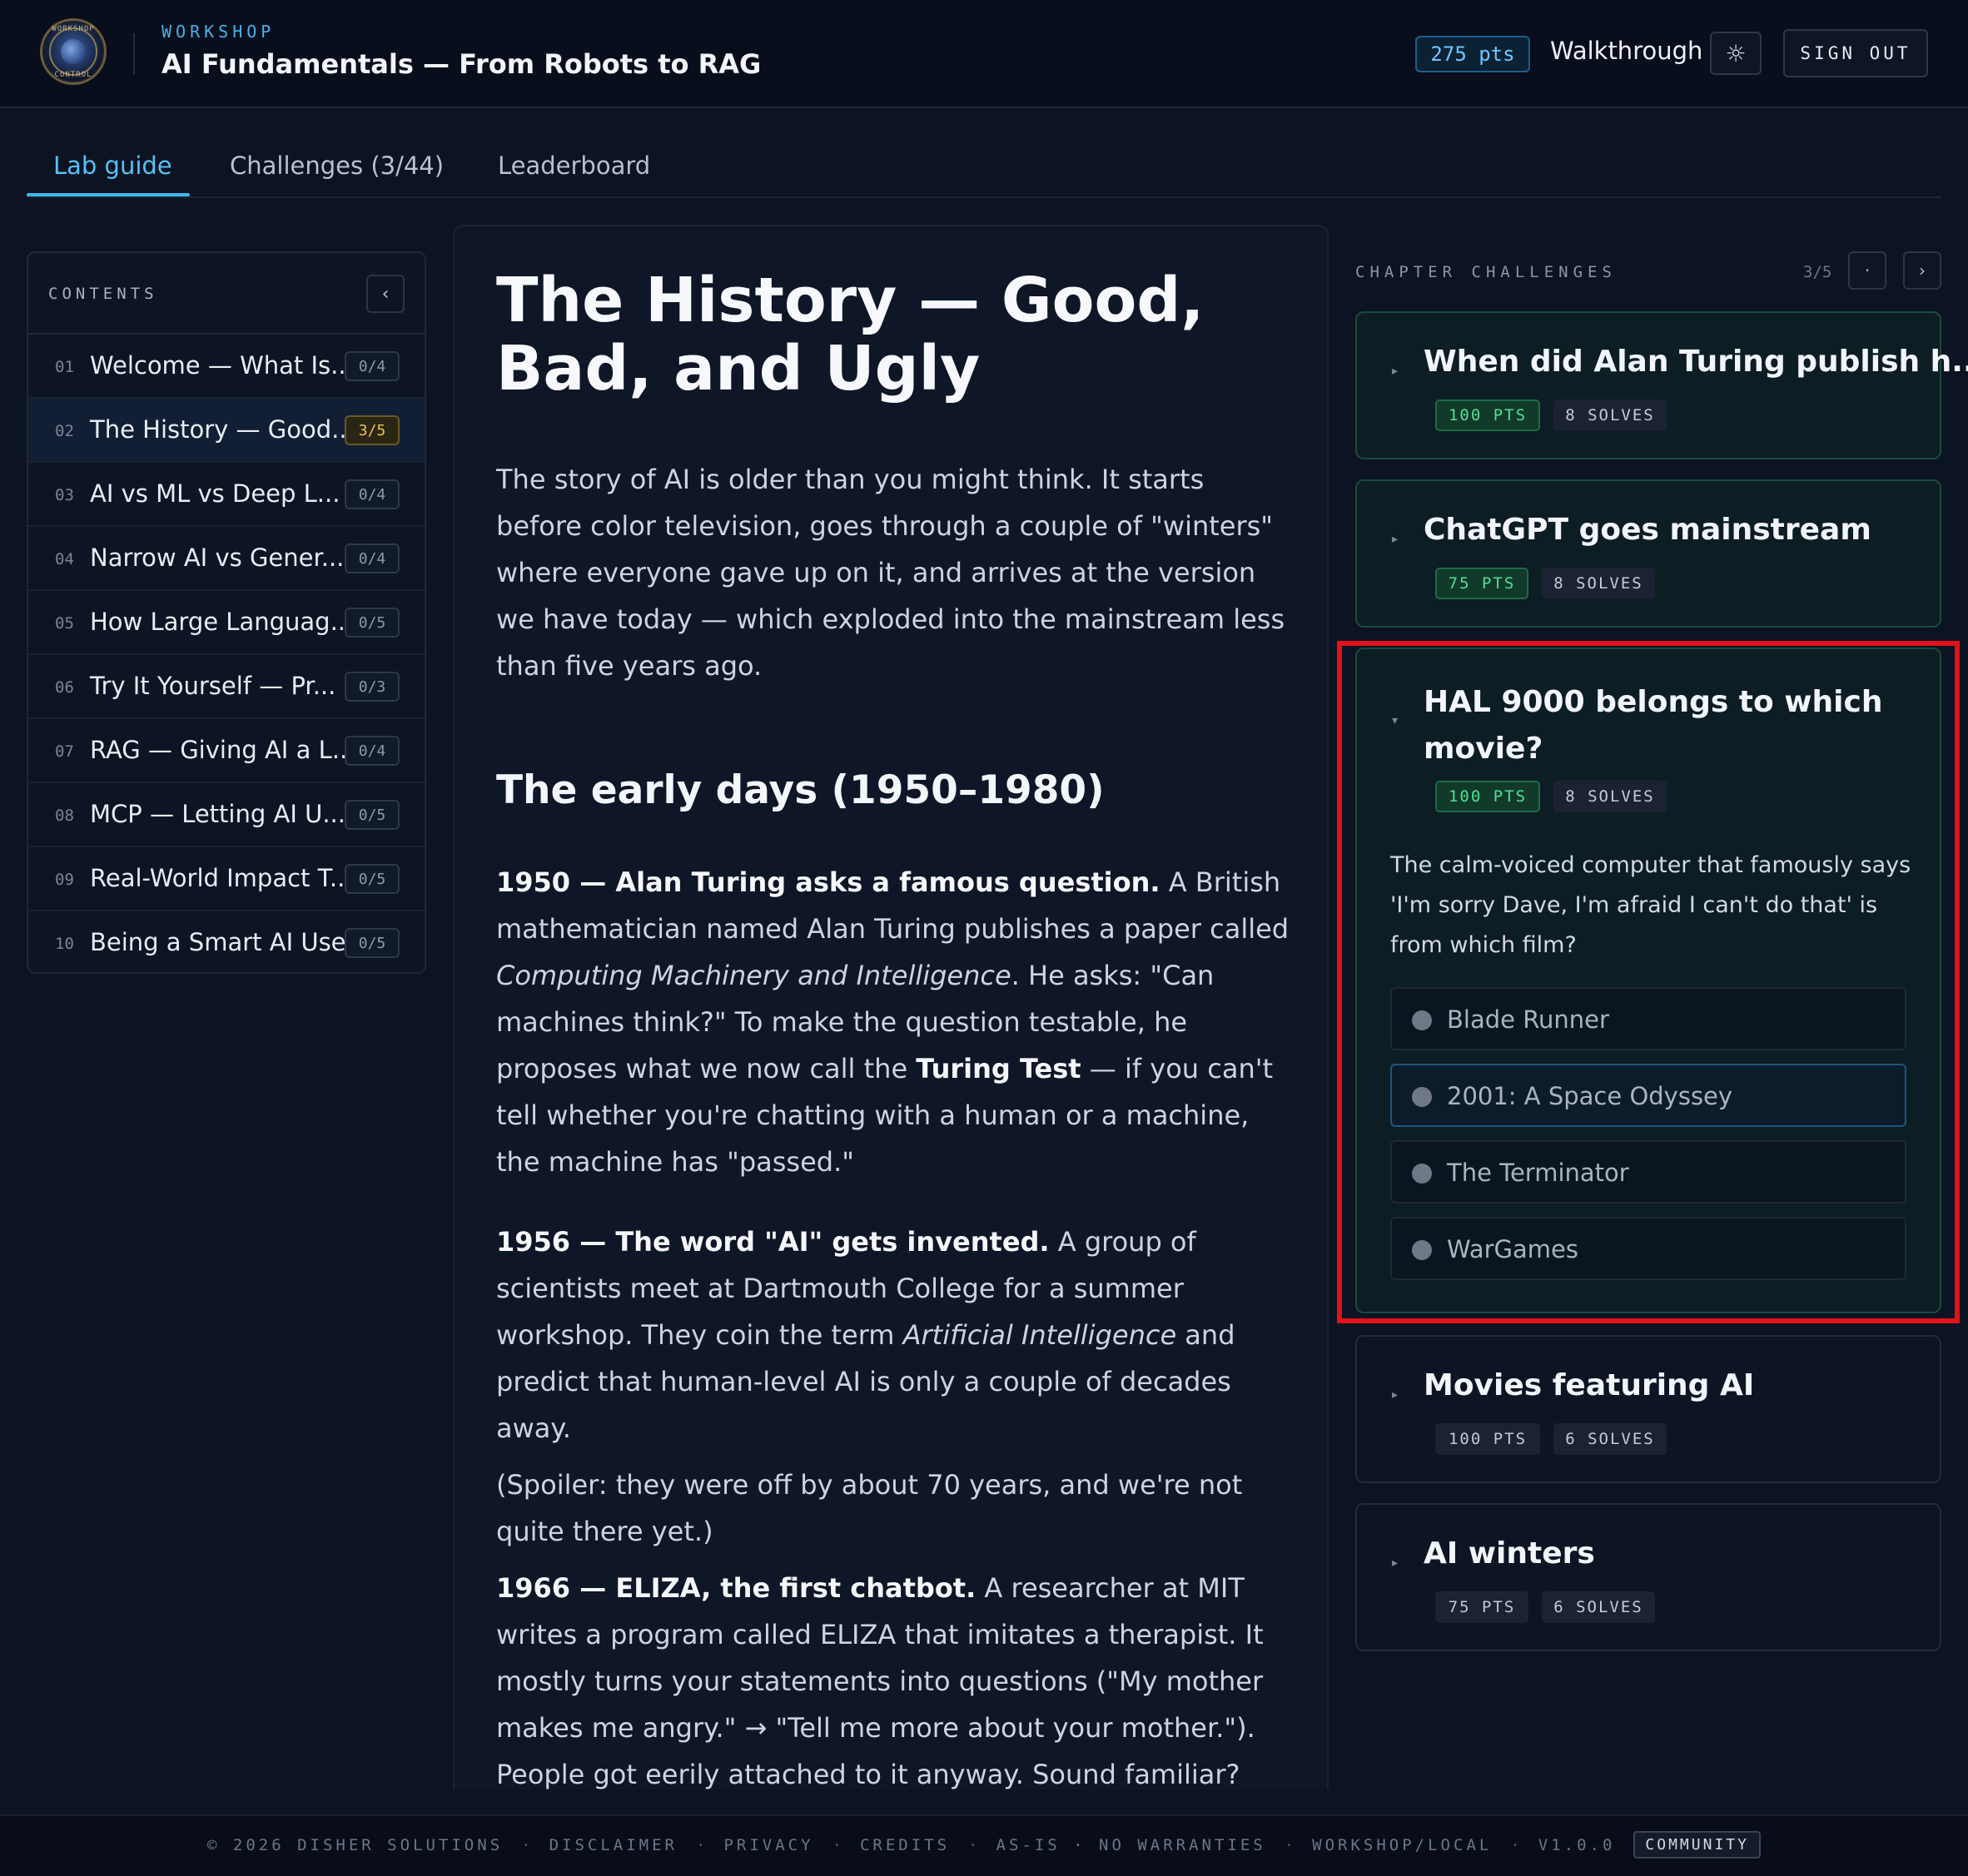 Image resolution: width=1968 pixels, height=1876 pixels. What do you see at coordinates (1402, 1845) in the screenshot?
I see `footer-link: WORKSHOP/LOCAL` at bounding box center [1402, 1845].